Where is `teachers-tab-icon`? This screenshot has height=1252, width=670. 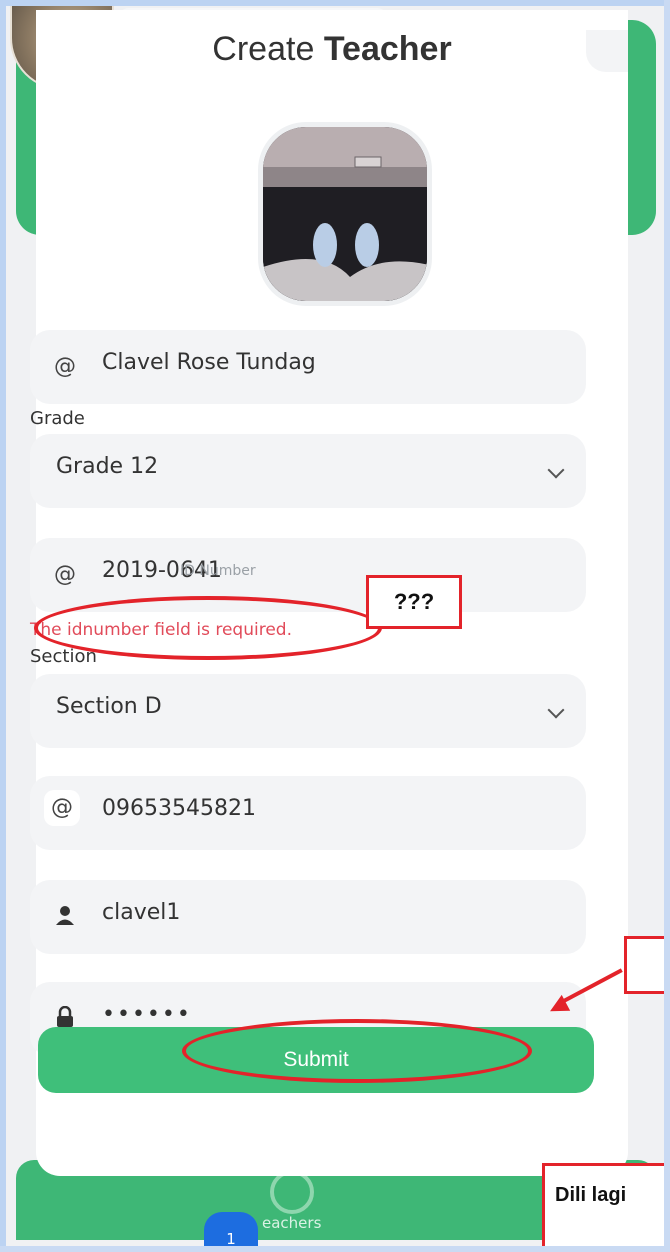
teachers-tab-icon is located at coordinates (292, 1192).